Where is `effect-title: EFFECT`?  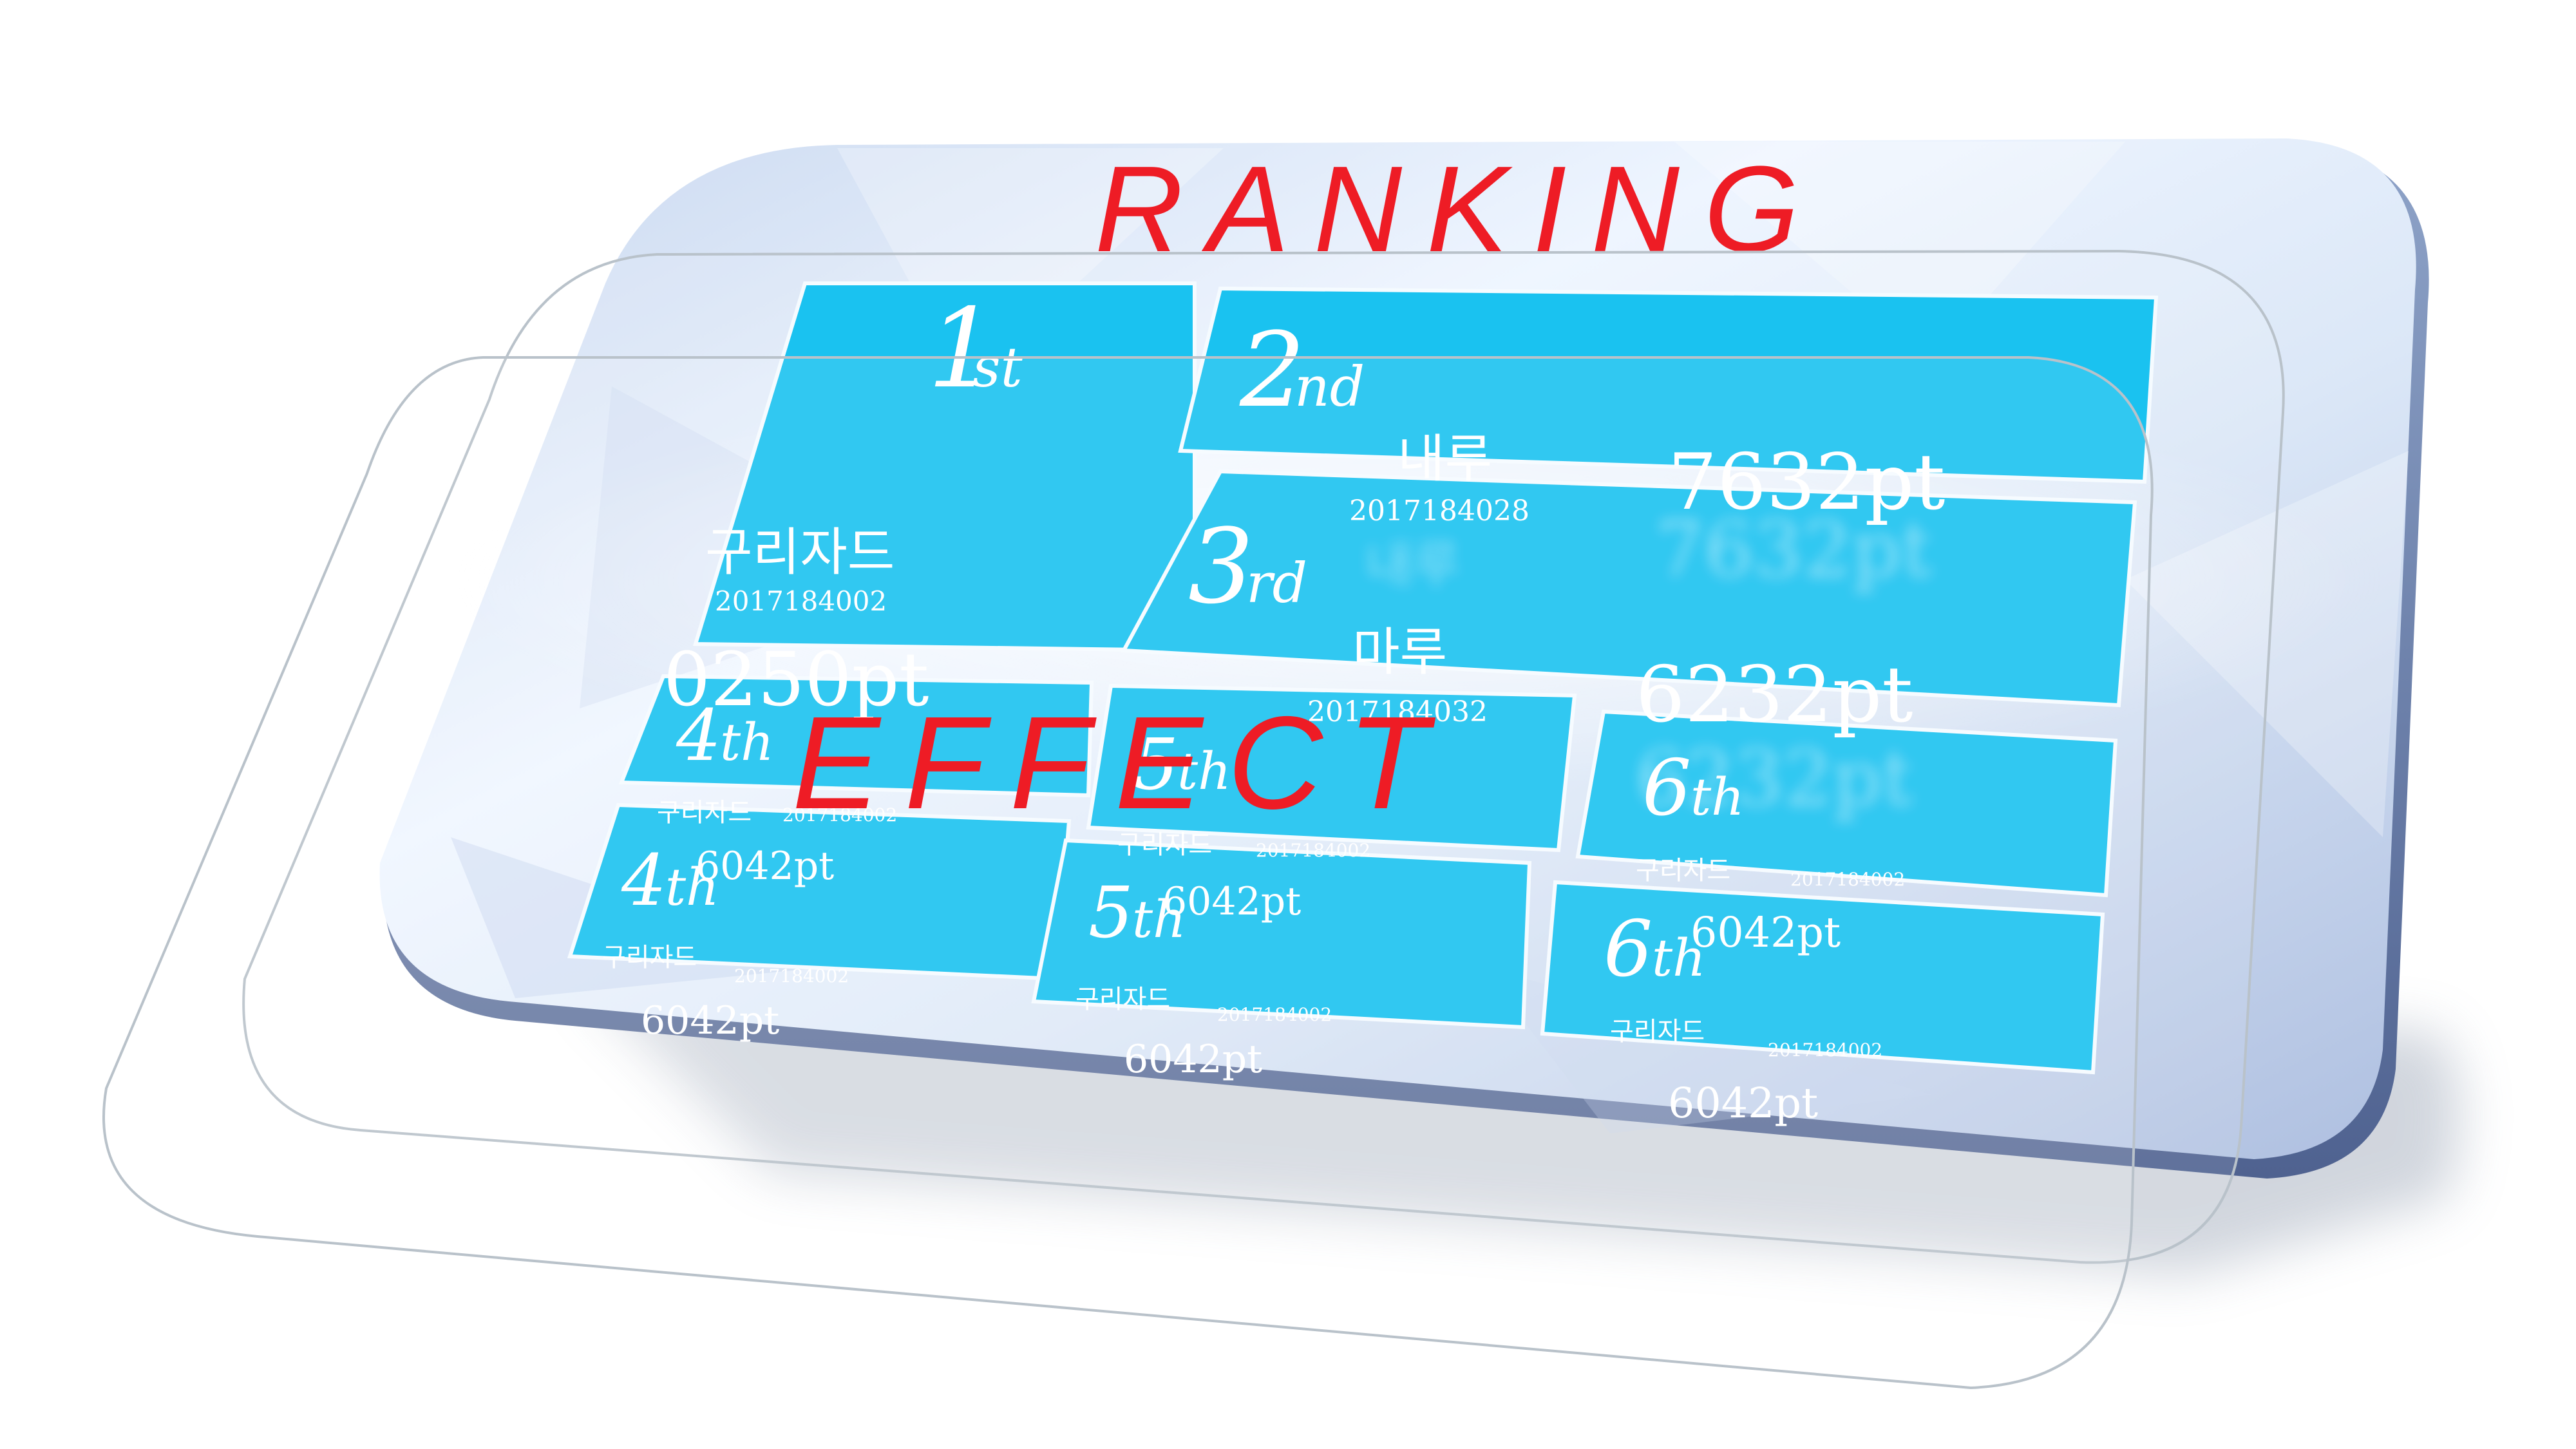
effect-title: EFFECT is located at coordinates (1122, 763).